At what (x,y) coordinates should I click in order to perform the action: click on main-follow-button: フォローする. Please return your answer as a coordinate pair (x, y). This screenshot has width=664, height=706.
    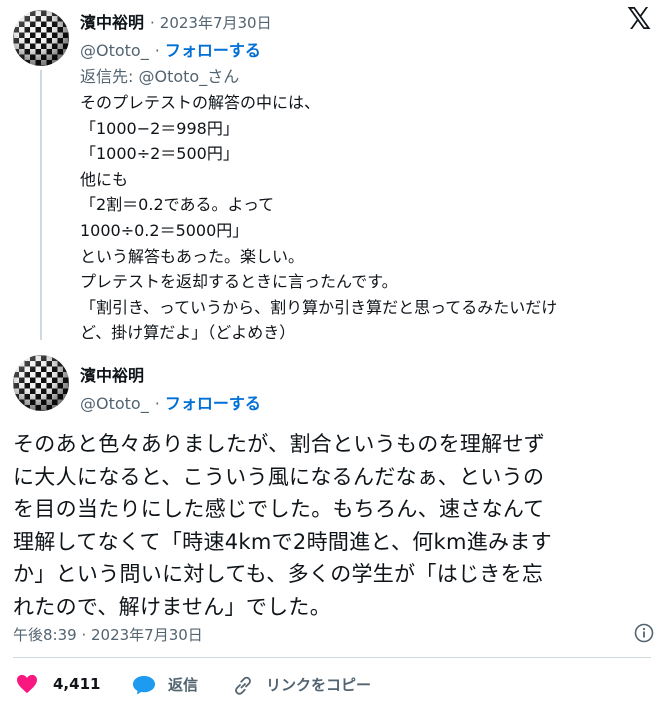
    Looking at the image, I should click on (213, 402).